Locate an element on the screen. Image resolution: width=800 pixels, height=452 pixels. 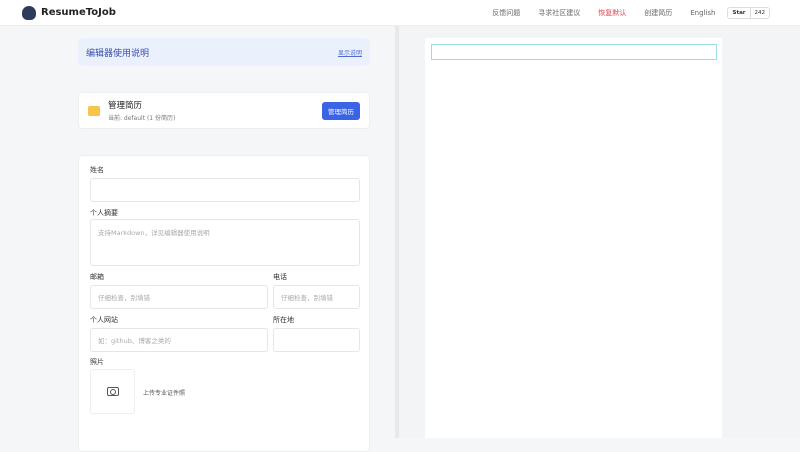
current-resume: 当前: default (1 份简历) is located at coordinates (142, 118).